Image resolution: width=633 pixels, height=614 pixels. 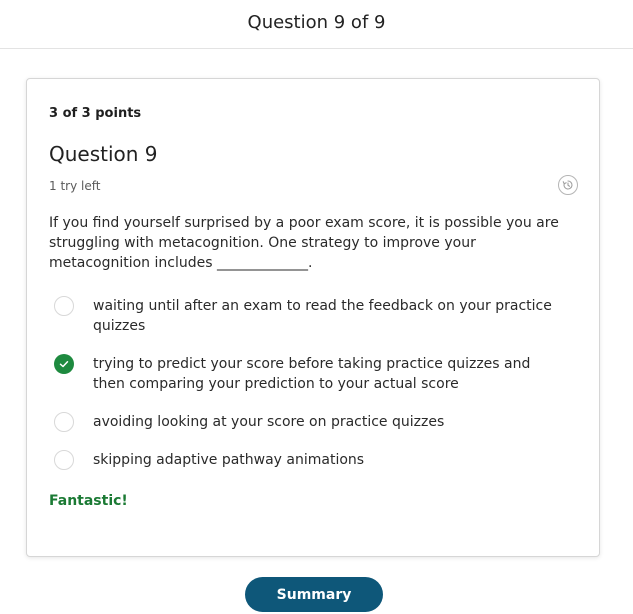 I want to click on question-counter: Question 9 of 9, so click(x=316, y=22).